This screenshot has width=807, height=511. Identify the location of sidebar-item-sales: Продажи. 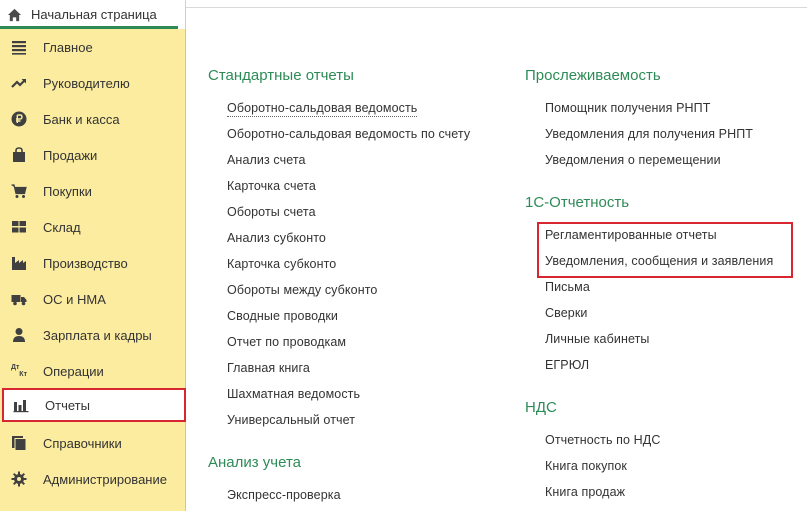
(93, 155).